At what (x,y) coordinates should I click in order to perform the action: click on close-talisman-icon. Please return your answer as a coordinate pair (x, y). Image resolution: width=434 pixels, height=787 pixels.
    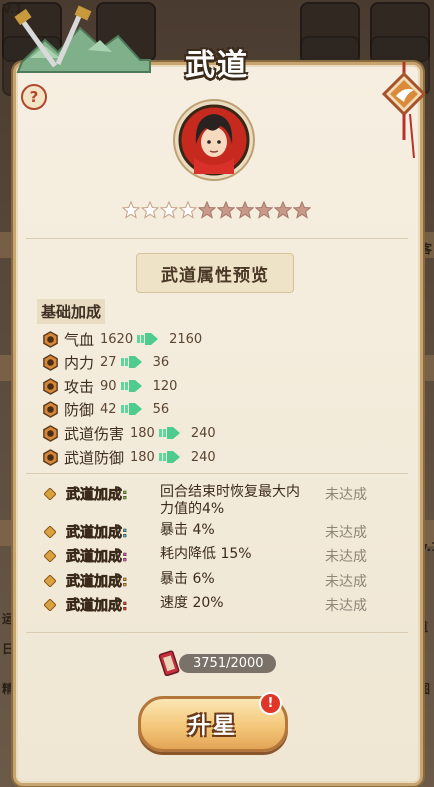
    Looking at the image, I should click on (400, 112).